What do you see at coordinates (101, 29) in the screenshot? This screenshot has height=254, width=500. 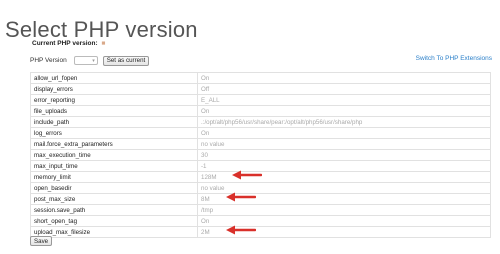 I see `page-title: Select PHP version` at bounding box center [101, 29].